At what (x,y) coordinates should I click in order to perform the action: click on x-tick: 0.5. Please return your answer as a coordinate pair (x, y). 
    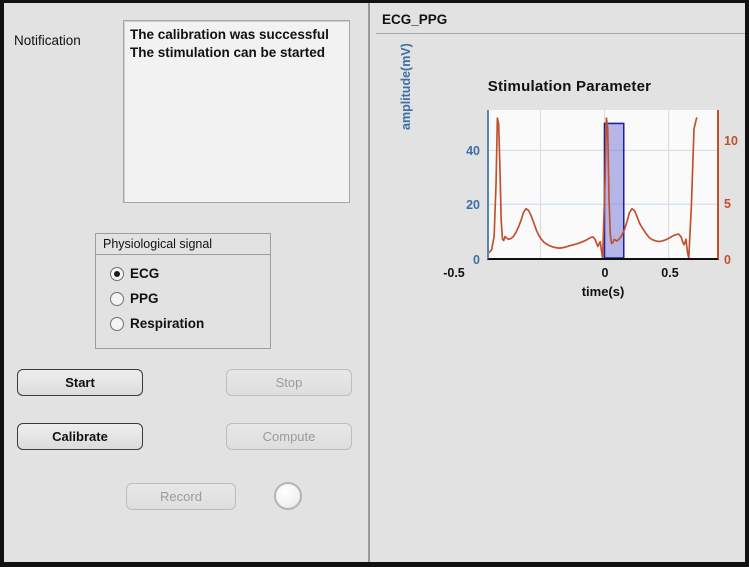
    Looking at the image, I should click on (670, 273).